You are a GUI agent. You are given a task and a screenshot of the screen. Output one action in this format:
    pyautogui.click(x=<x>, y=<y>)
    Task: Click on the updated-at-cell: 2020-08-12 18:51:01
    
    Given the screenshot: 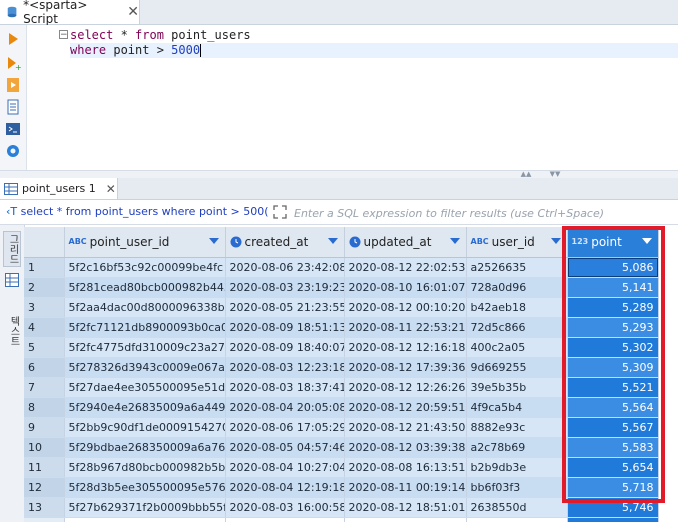 What is the action you would take?
    pyautogui.click(x=405, y=507)
    